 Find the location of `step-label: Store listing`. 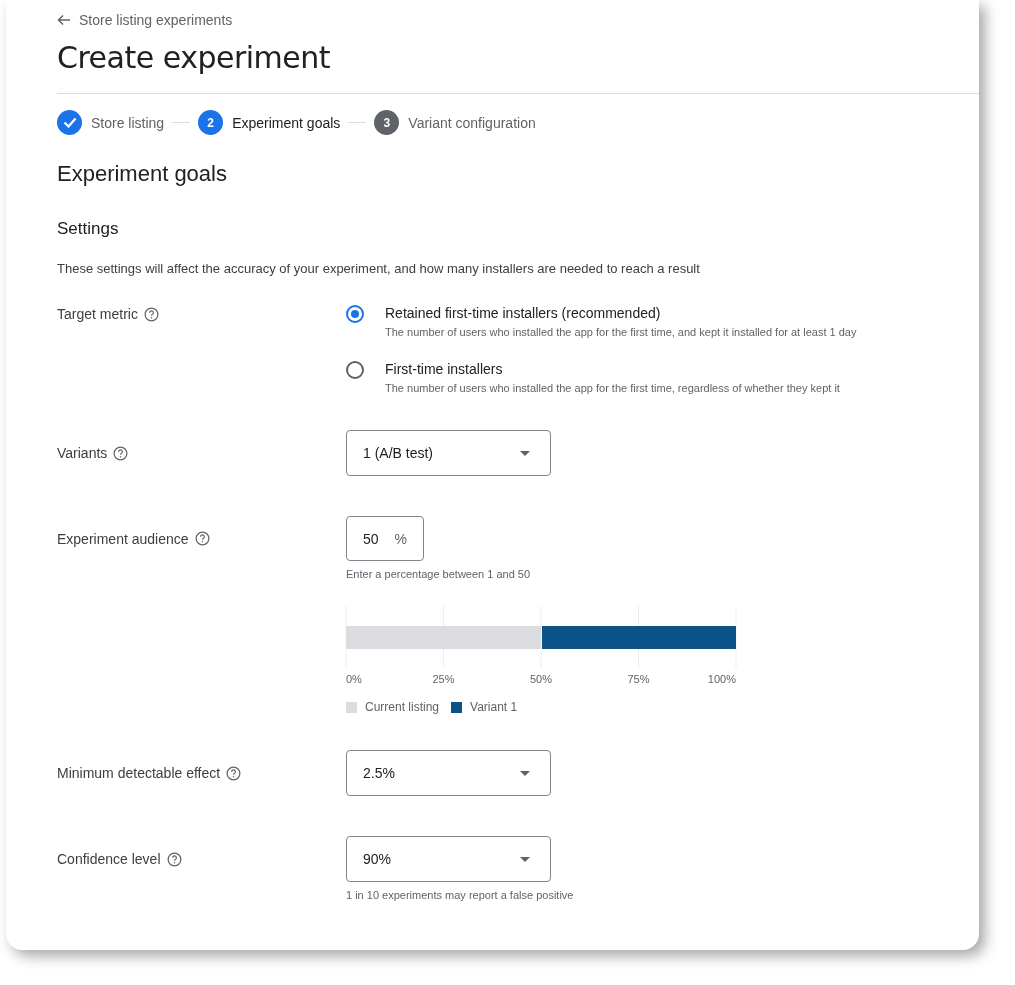

step-label: Store listing is located at coordinates (128, 122).